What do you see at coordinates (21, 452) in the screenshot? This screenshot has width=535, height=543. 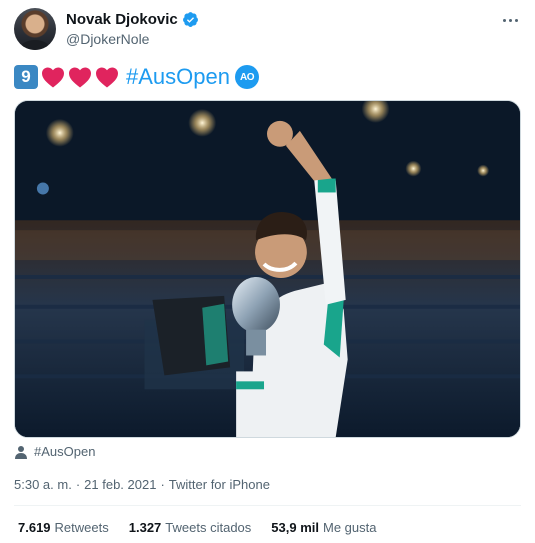 I see `person-icon` at bounding box center [21, 452].